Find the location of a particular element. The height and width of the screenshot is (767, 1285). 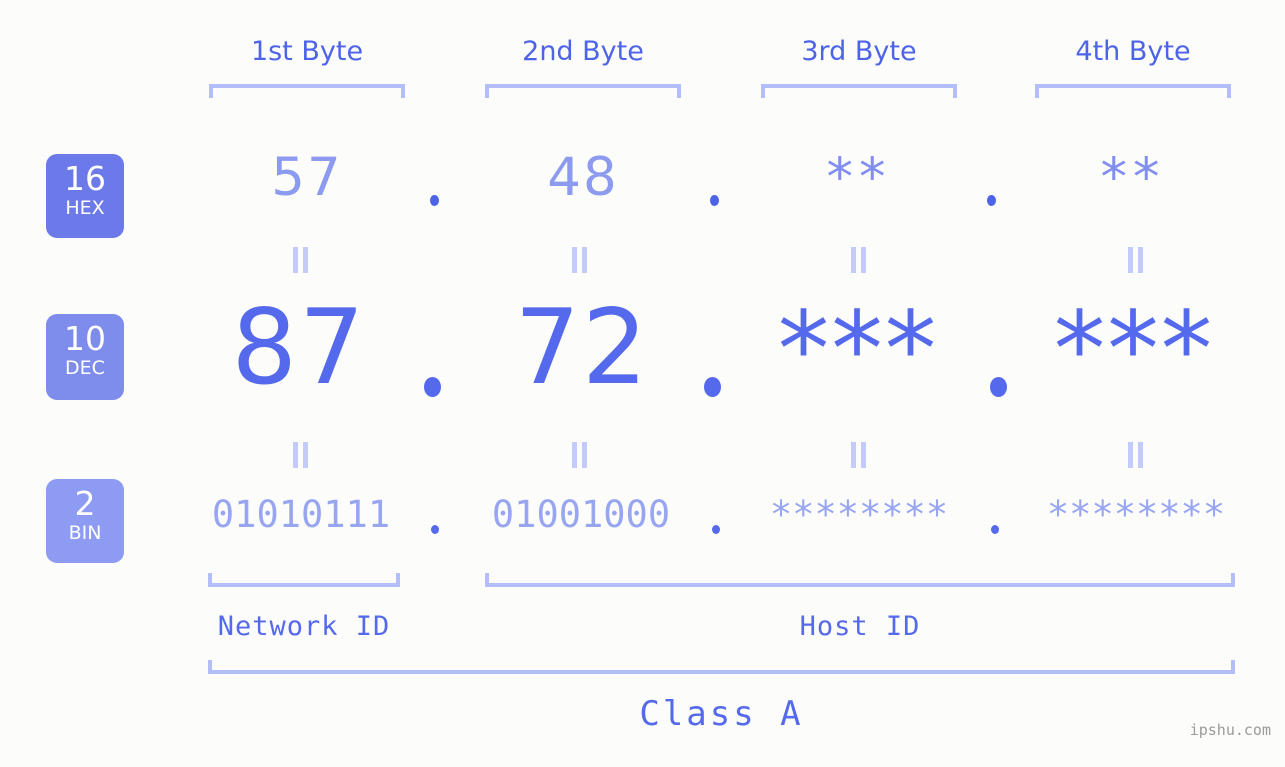

host-id-label: Host ID is located at coordinates (860, 626).